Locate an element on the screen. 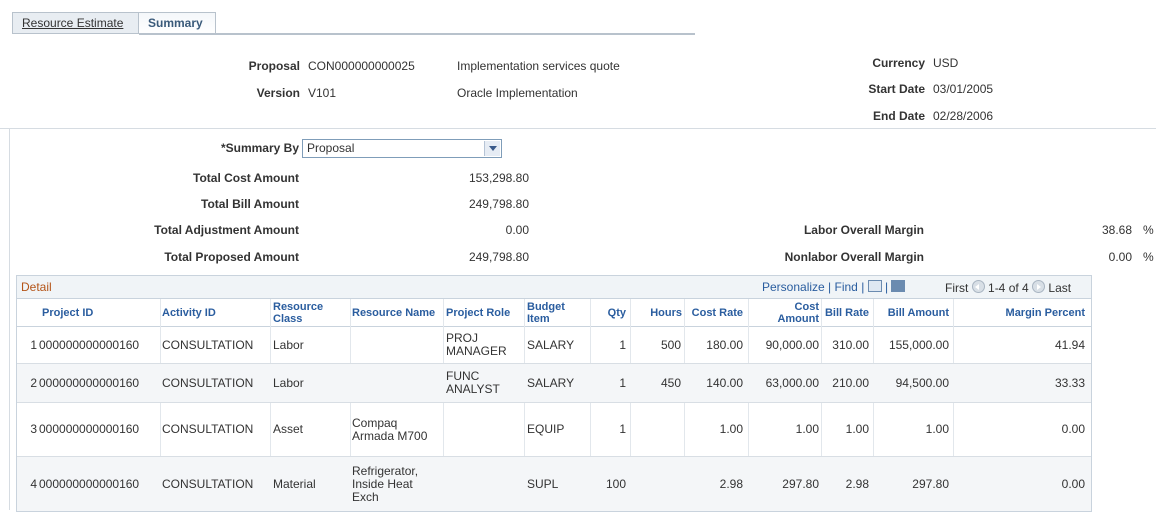  total-bill-label: Total Bill Amount is located at coordinates (250, 204).